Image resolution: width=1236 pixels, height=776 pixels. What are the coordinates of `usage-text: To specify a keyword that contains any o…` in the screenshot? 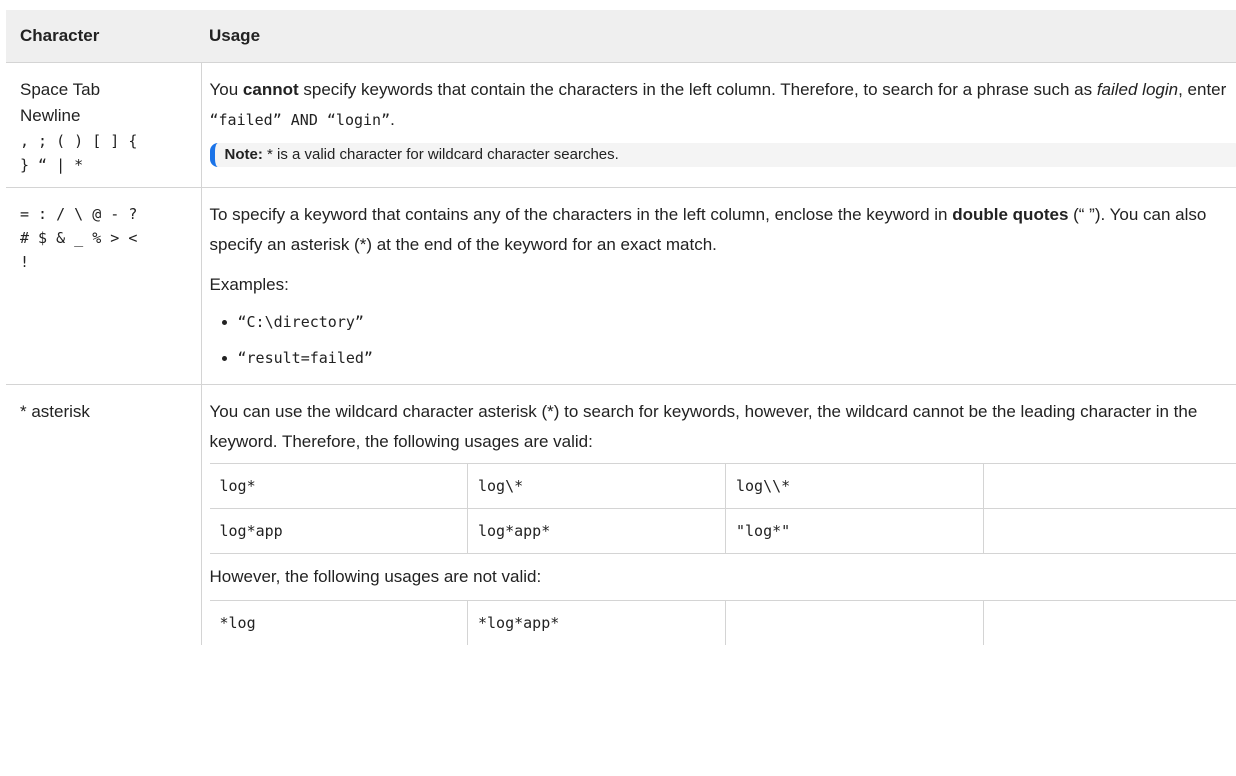 It's located at (708, 229).